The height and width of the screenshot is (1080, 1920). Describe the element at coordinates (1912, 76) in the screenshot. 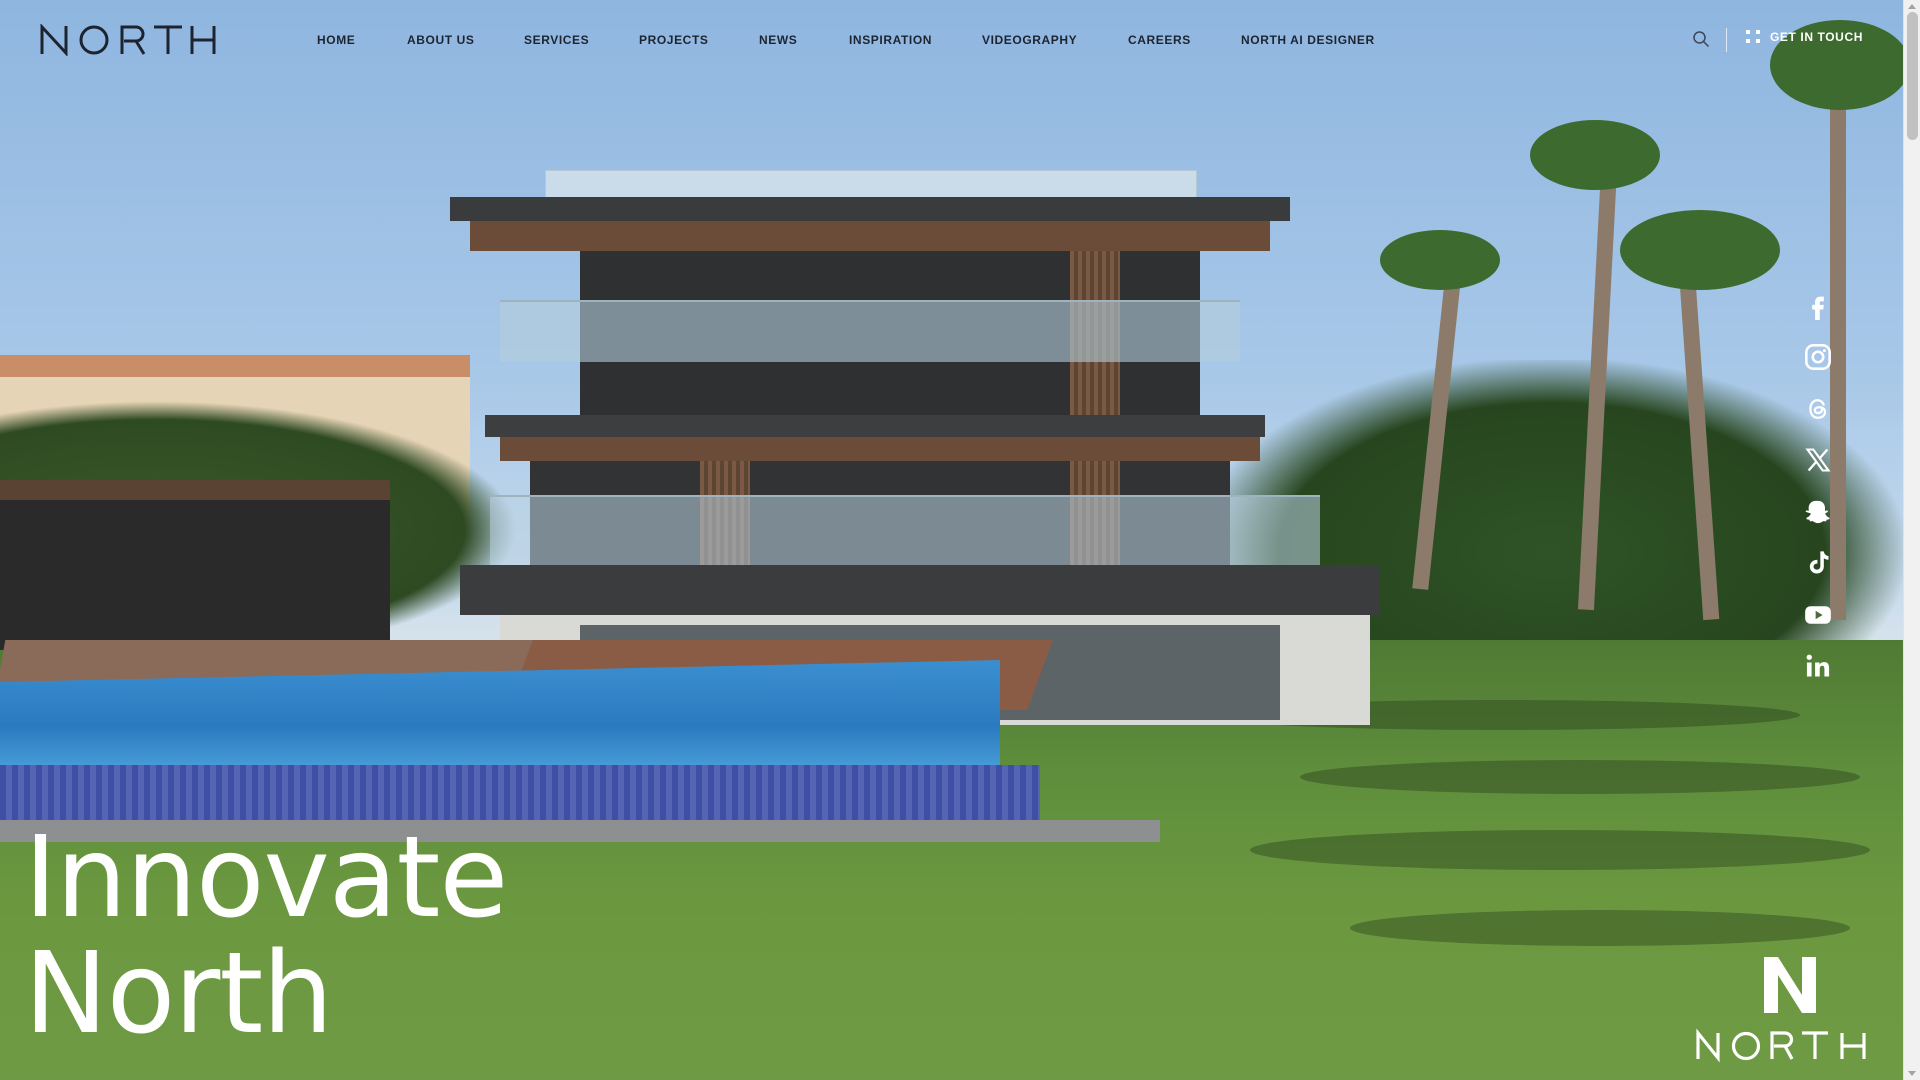

I see `scrollbar-thumb` at that location.